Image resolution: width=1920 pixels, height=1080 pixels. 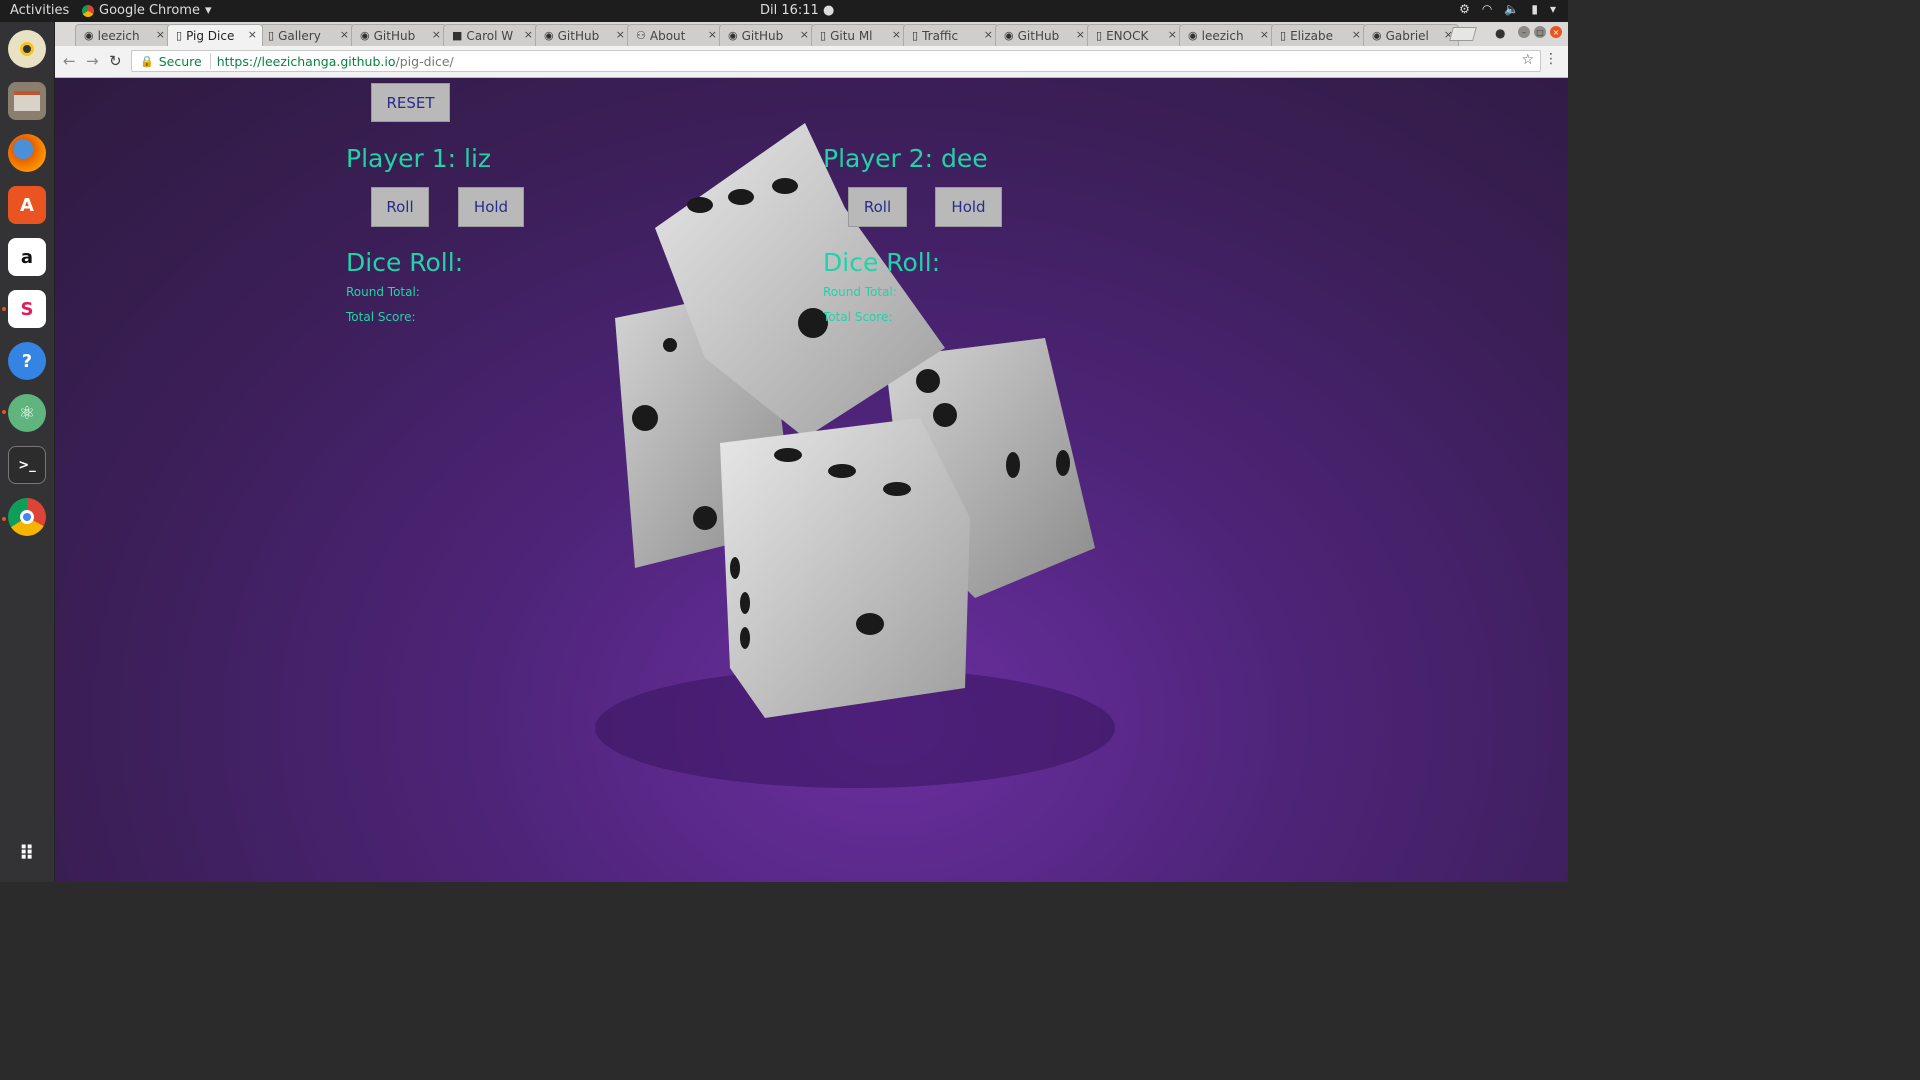 I want to click on system-tray: ⚙ ◠ 🔈 ▮ ▾, so click(x=1507, y=9).